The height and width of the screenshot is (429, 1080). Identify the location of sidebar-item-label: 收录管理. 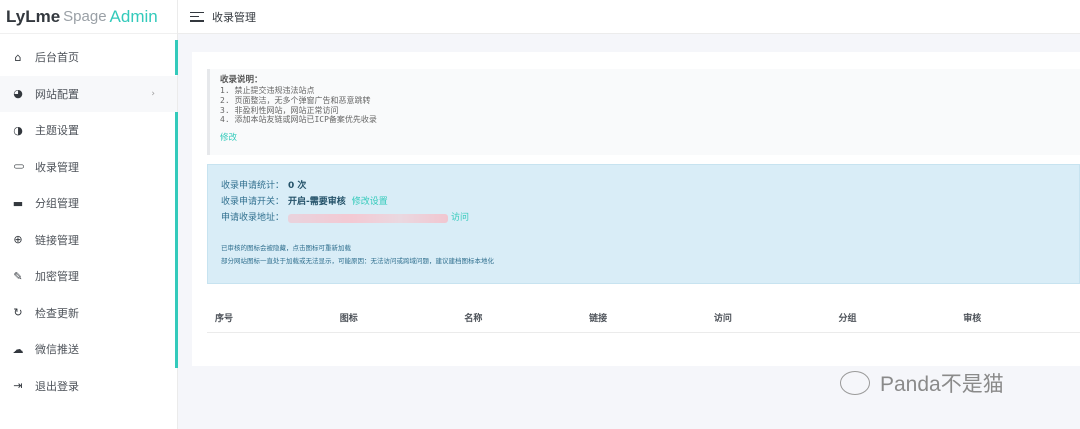
(57, 167).